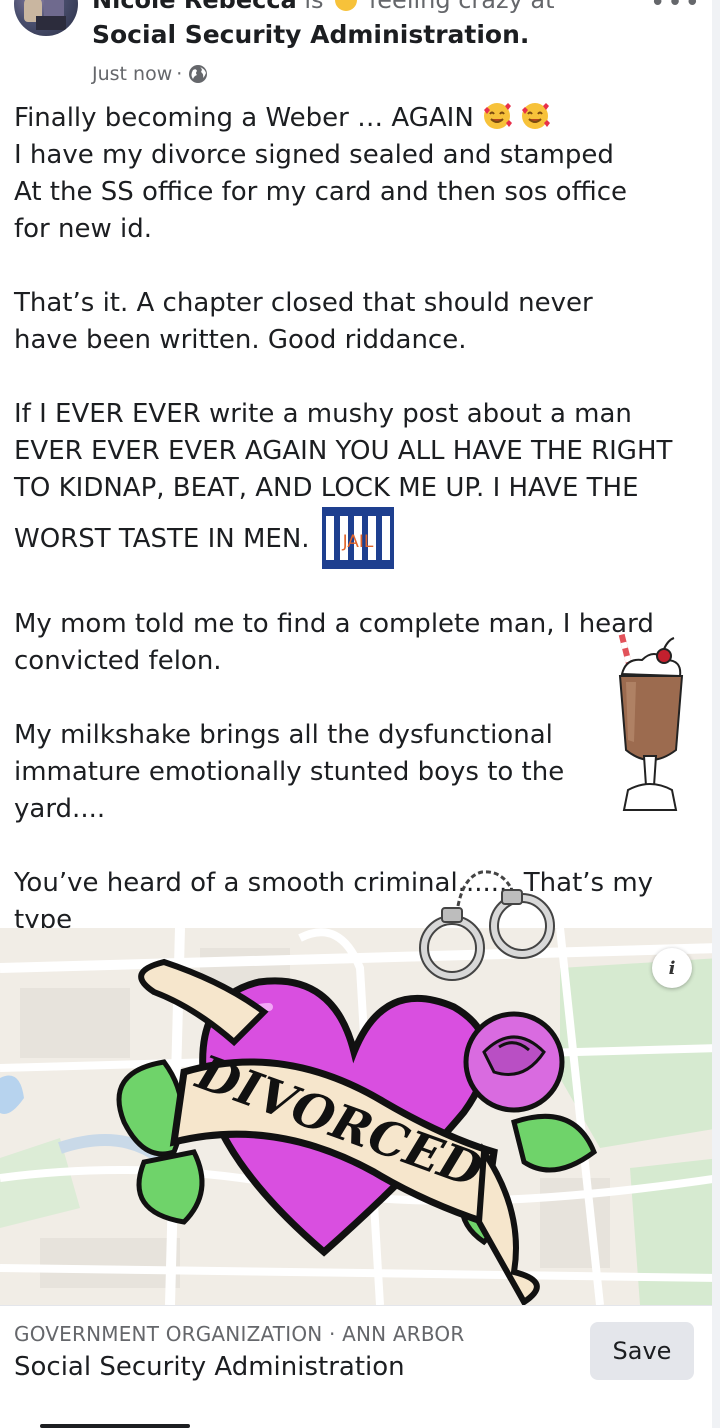 This screenshot has width=720, height=1428. What do you see at coordinates (672, 968) in the screenshot?
I see `map-info-button: i` at bounding box center [672, 968].